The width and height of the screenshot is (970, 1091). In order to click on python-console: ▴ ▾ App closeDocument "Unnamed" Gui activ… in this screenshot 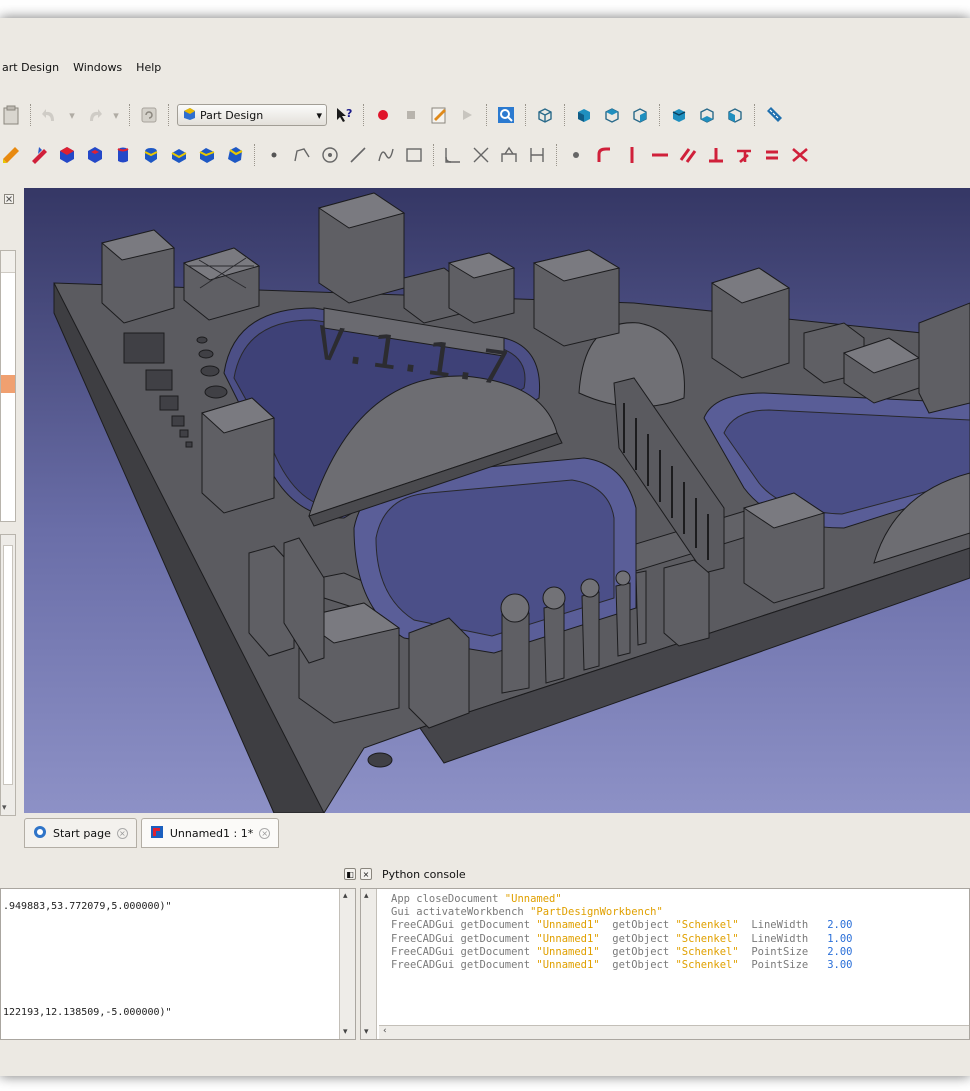, I will do `click(665, 964)`.